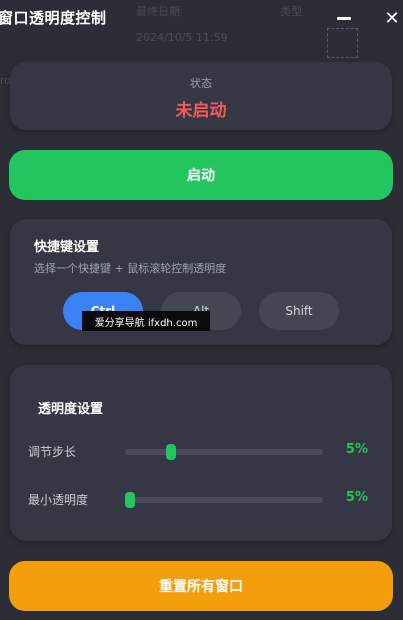  What do you see at coordinates (356, 497) in the screenshot?
I see `min-opacity-value: 5%` at bounding box center [356, 497].